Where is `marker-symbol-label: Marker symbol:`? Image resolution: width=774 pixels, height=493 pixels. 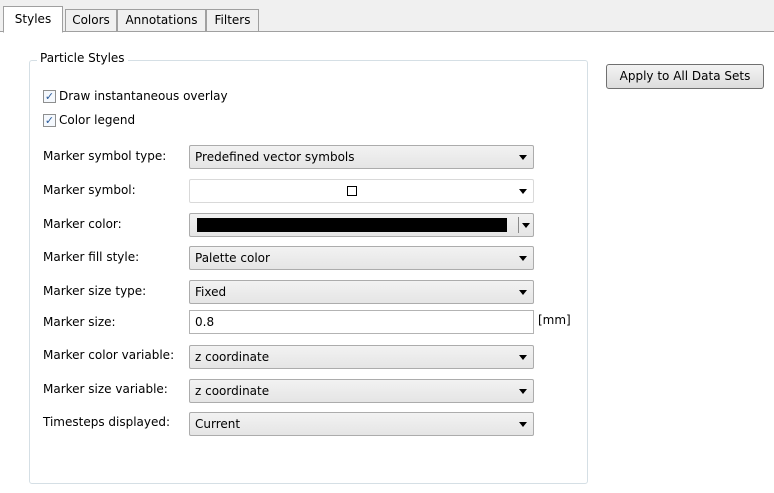 marker-symbol-label: Marker symbol: is located at coordinates (89, 190).